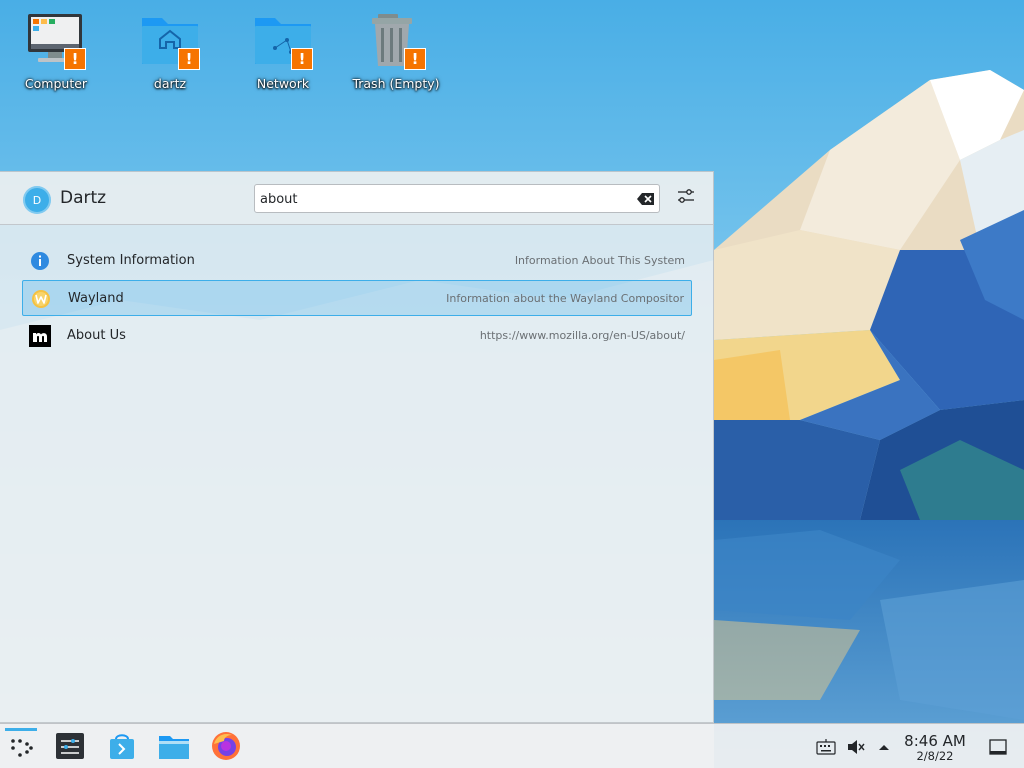 Image resolution: width=1024 pixels, height=768 pixels. I want to click on trash-icon: !, so click(396, 40).